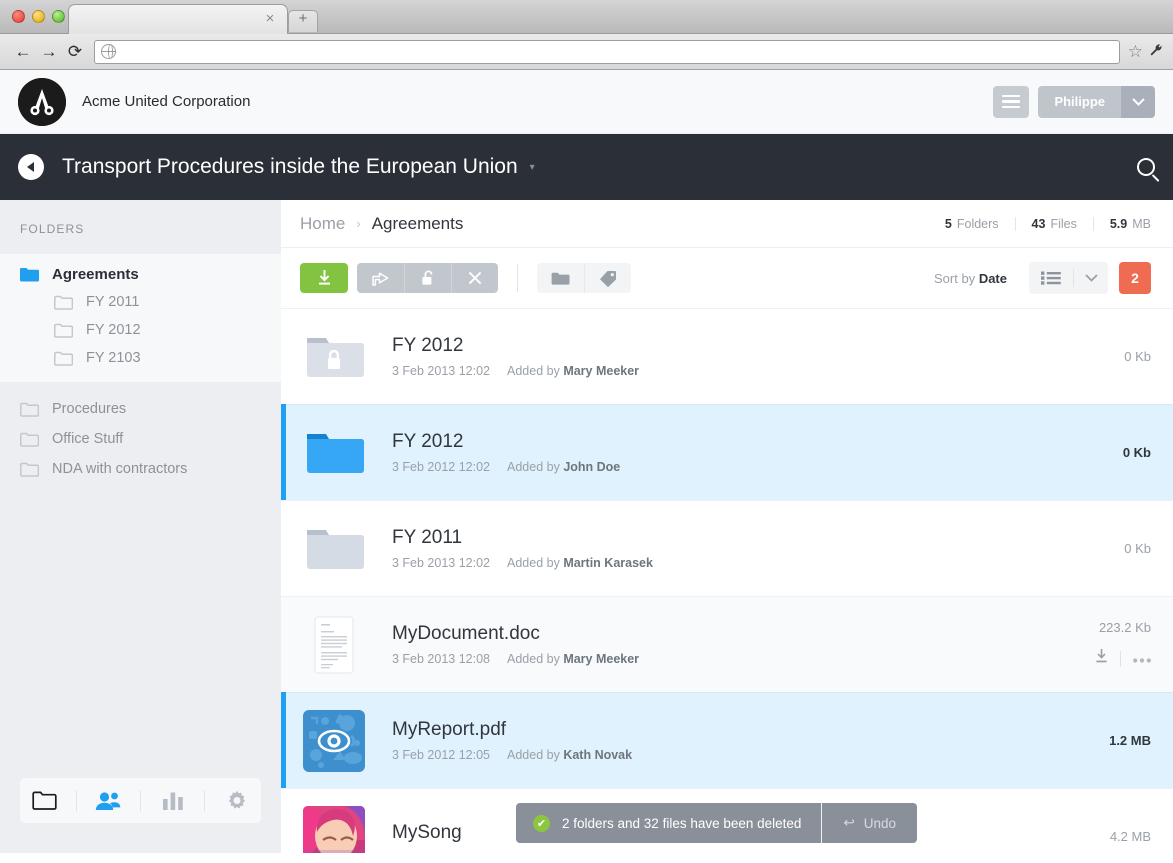 The width and height of the screenshot is (1173, 863). Describe the element at coordinates (140, 358) in the screenshot. I see `sidebar-item-fy2103: FY 2103` at that location.